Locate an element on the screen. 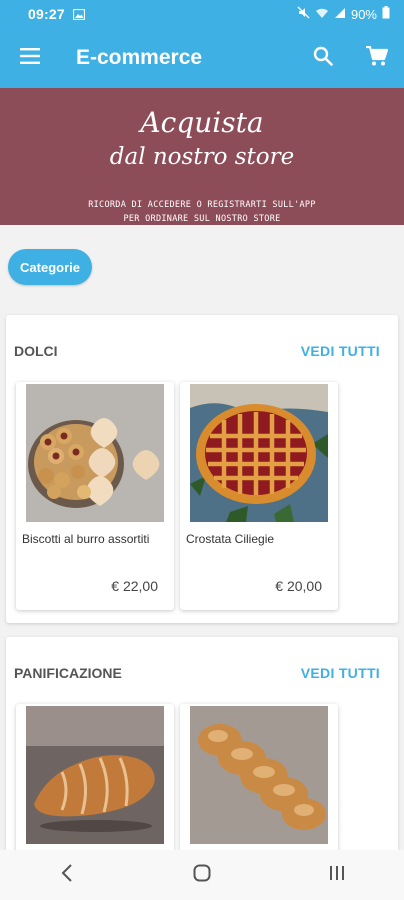  product-card: Biscotti al burro assortiti € 22,00 is located at coordinates (95, 496).